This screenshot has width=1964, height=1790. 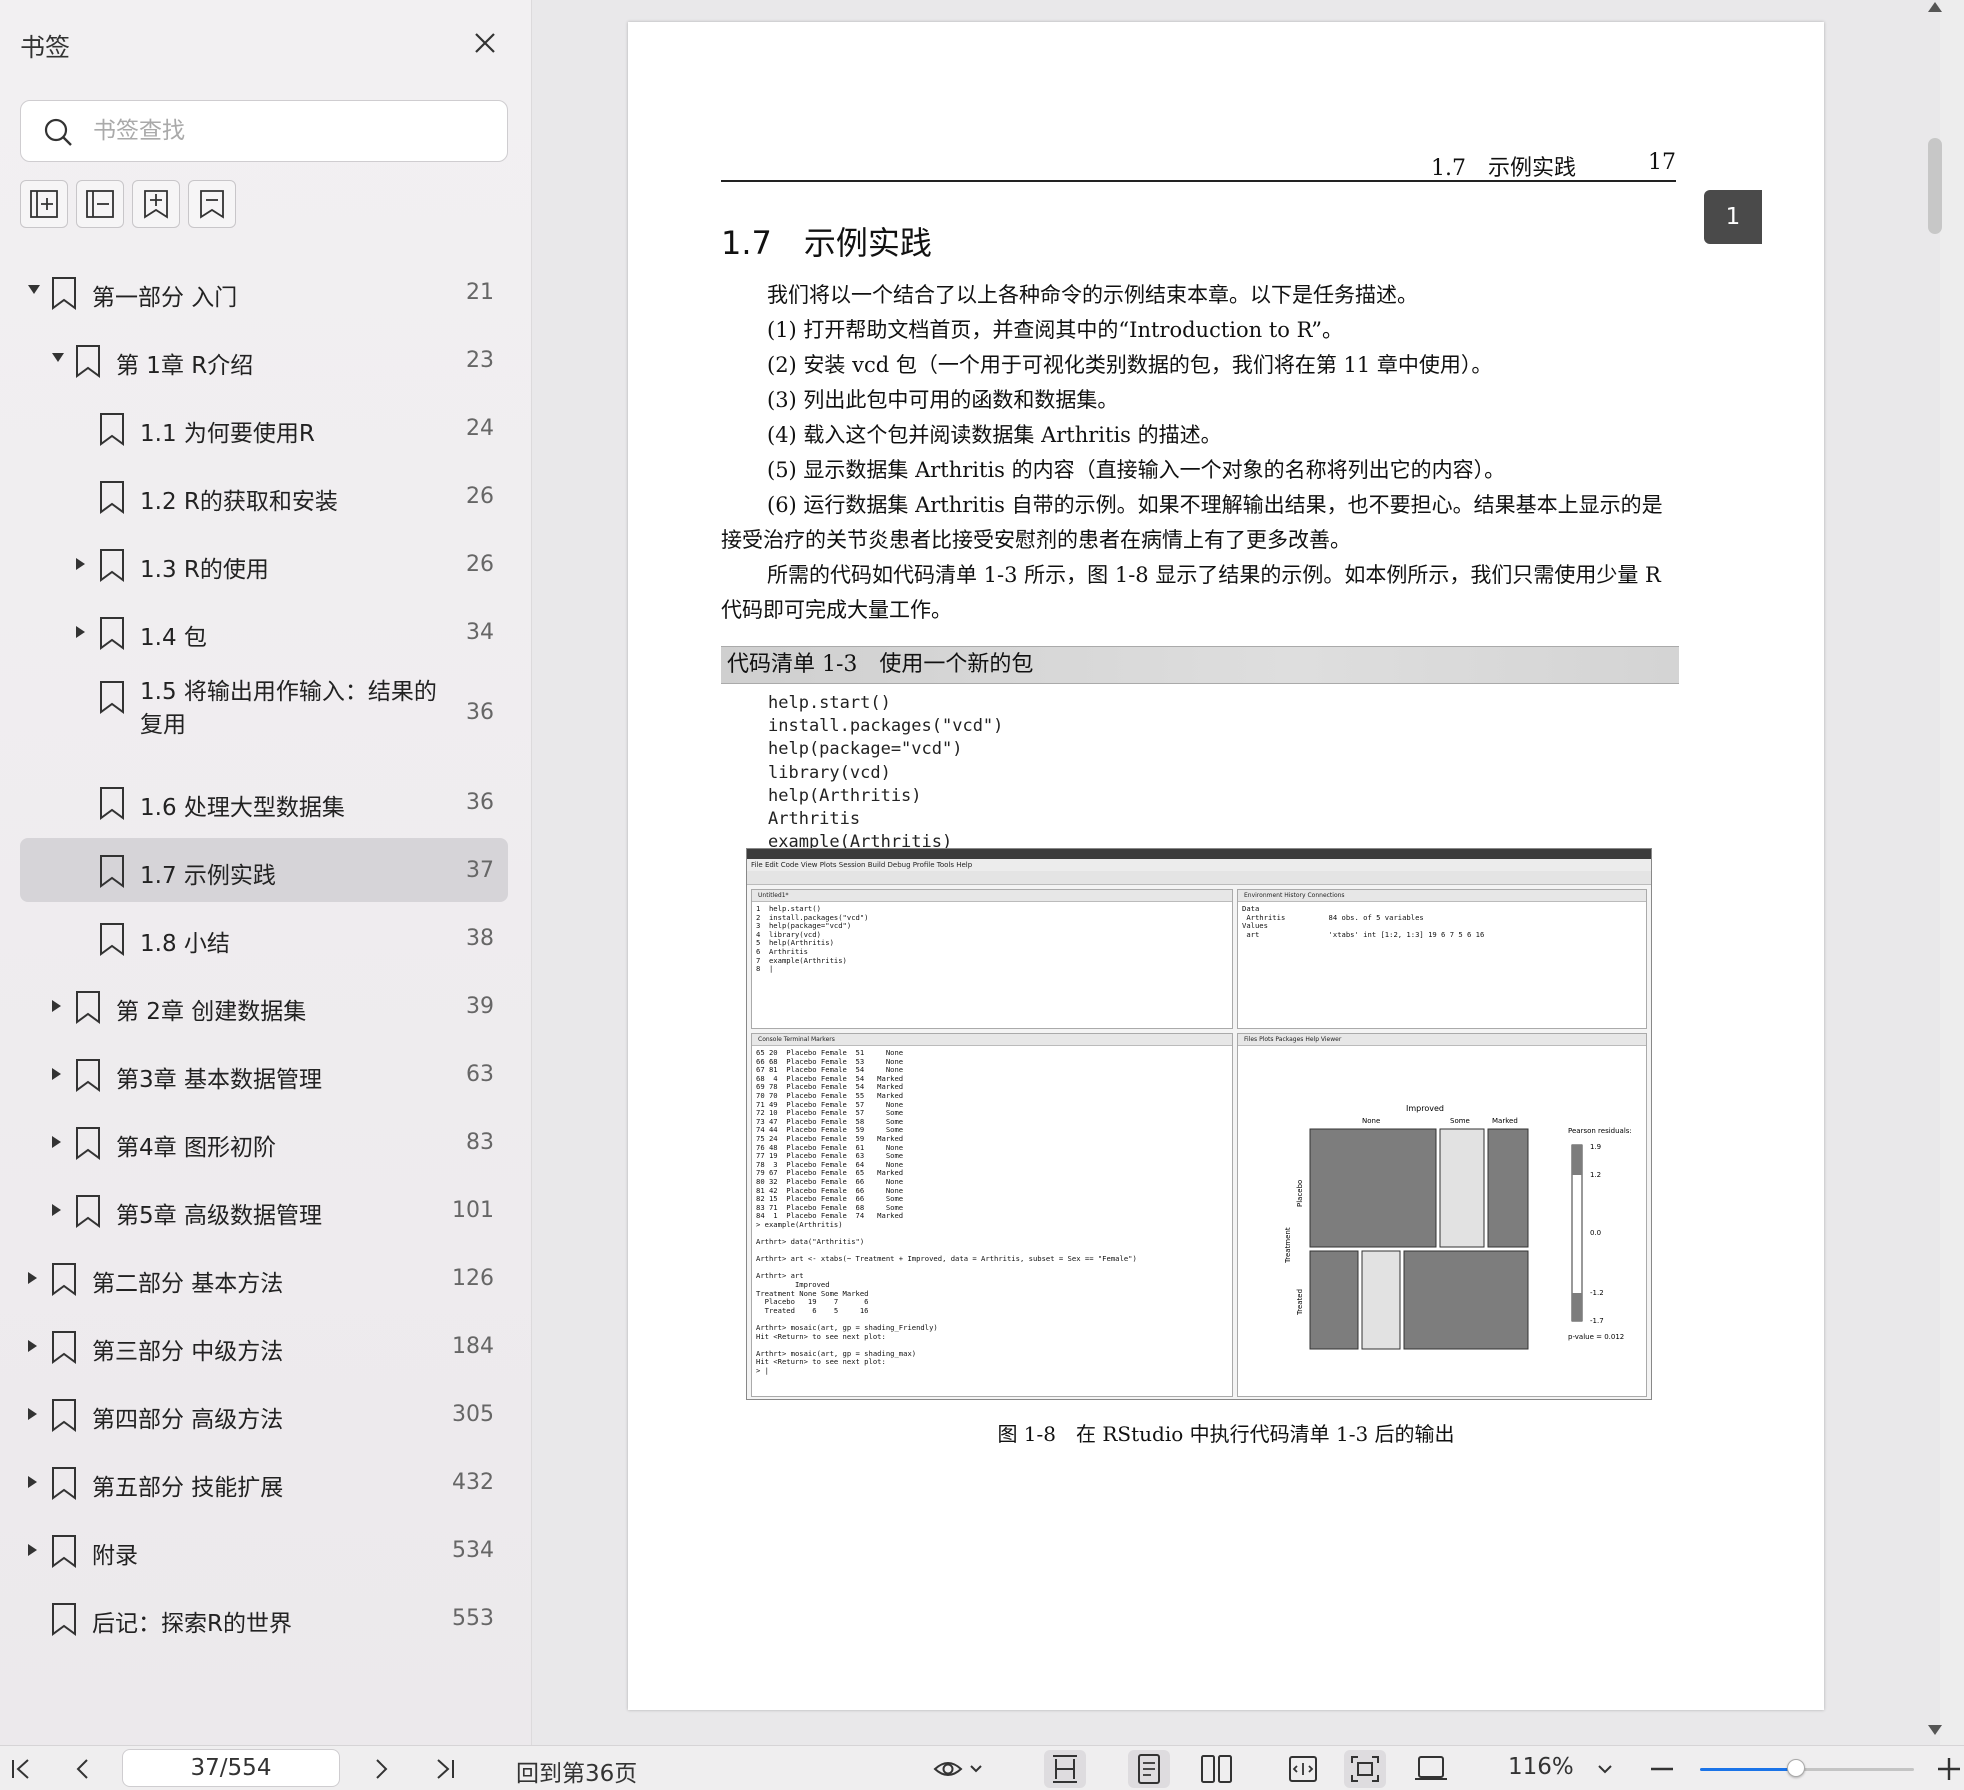 What do you see at coordinates (115, 1556) in the screenshot?
I see `bookmark-label: 附录` at bounding box center [115, 1556].